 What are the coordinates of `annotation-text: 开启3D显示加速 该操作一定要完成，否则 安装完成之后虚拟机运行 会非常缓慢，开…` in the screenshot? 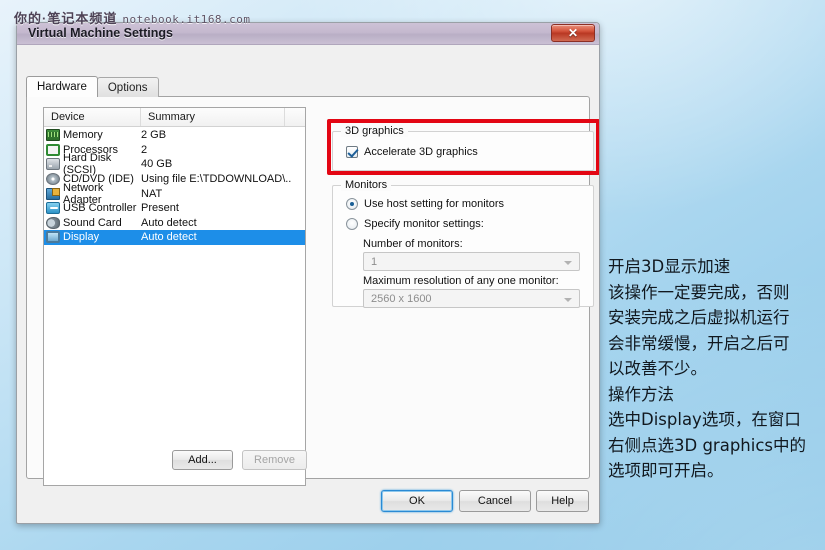 It's located at (715, 369).